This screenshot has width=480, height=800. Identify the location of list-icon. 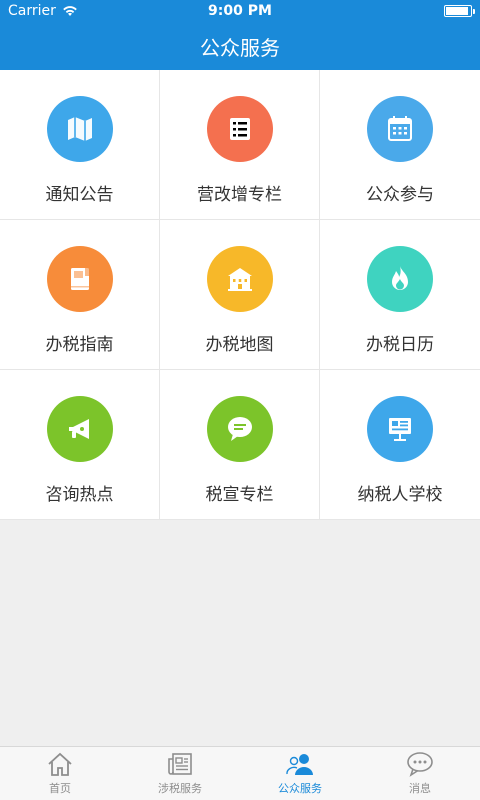
(239, 129).